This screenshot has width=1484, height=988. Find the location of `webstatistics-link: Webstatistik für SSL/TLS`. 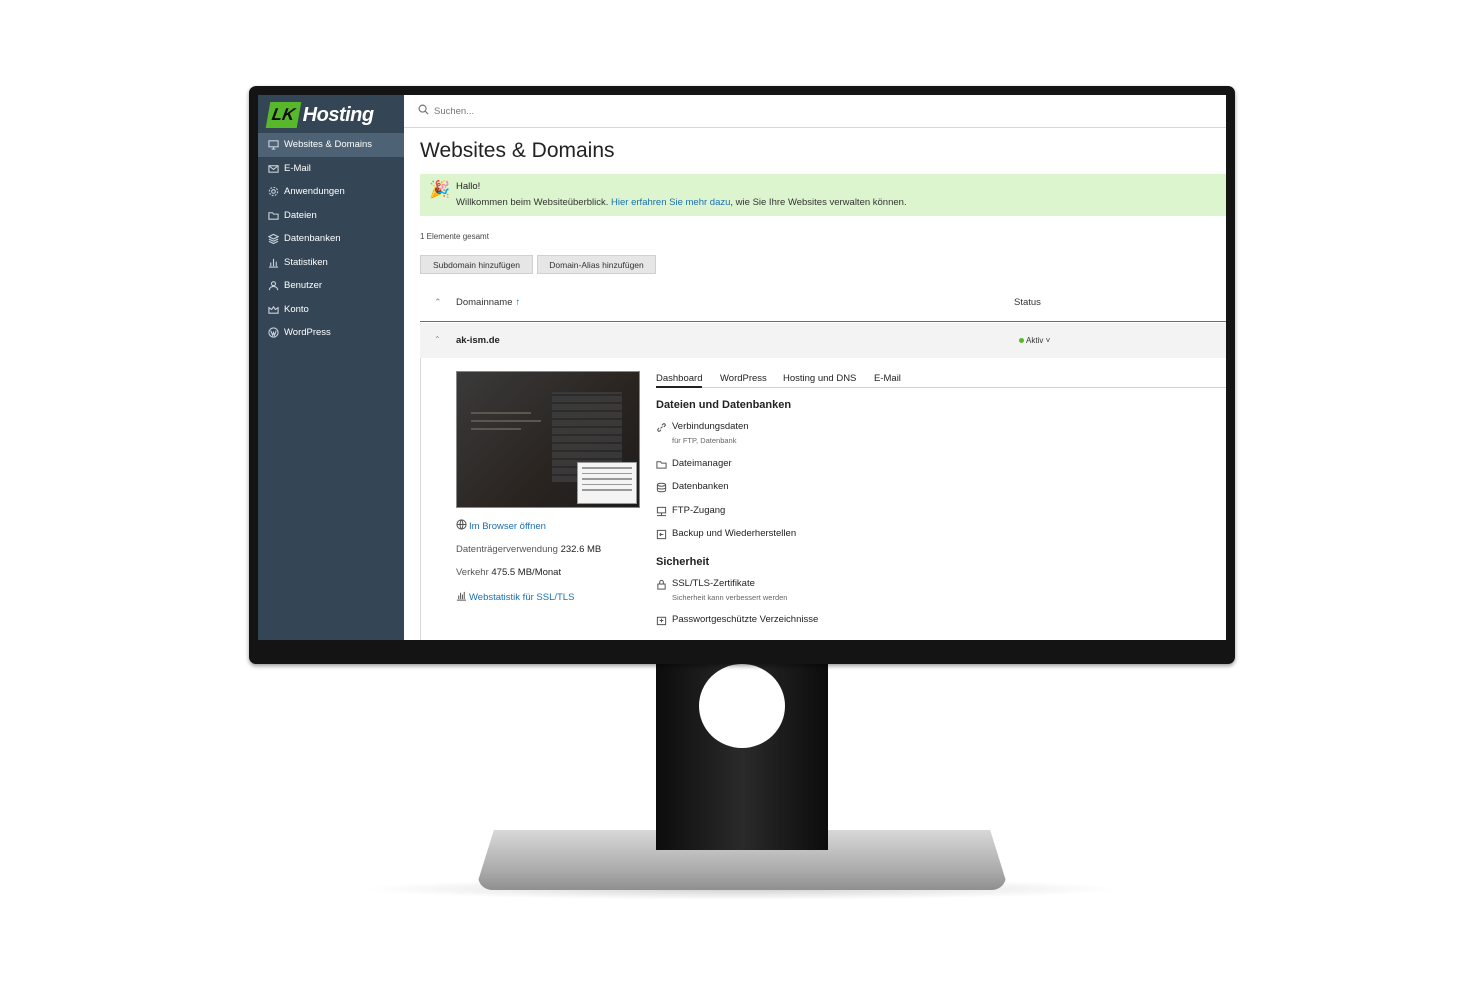

webstatistics-link: Webstatistik für SSL/TLS is located at coordinates (515, 597).